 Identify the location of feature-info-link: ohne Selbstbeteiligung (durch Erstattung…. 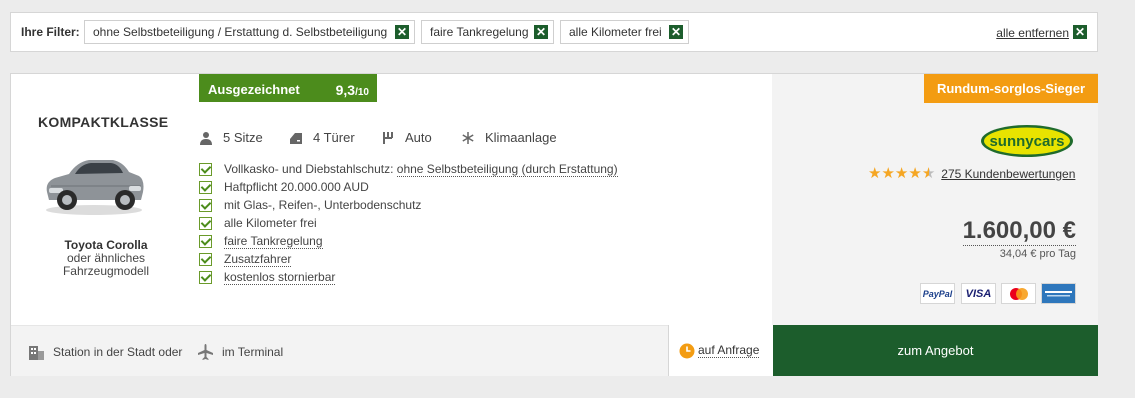
(507, 169).